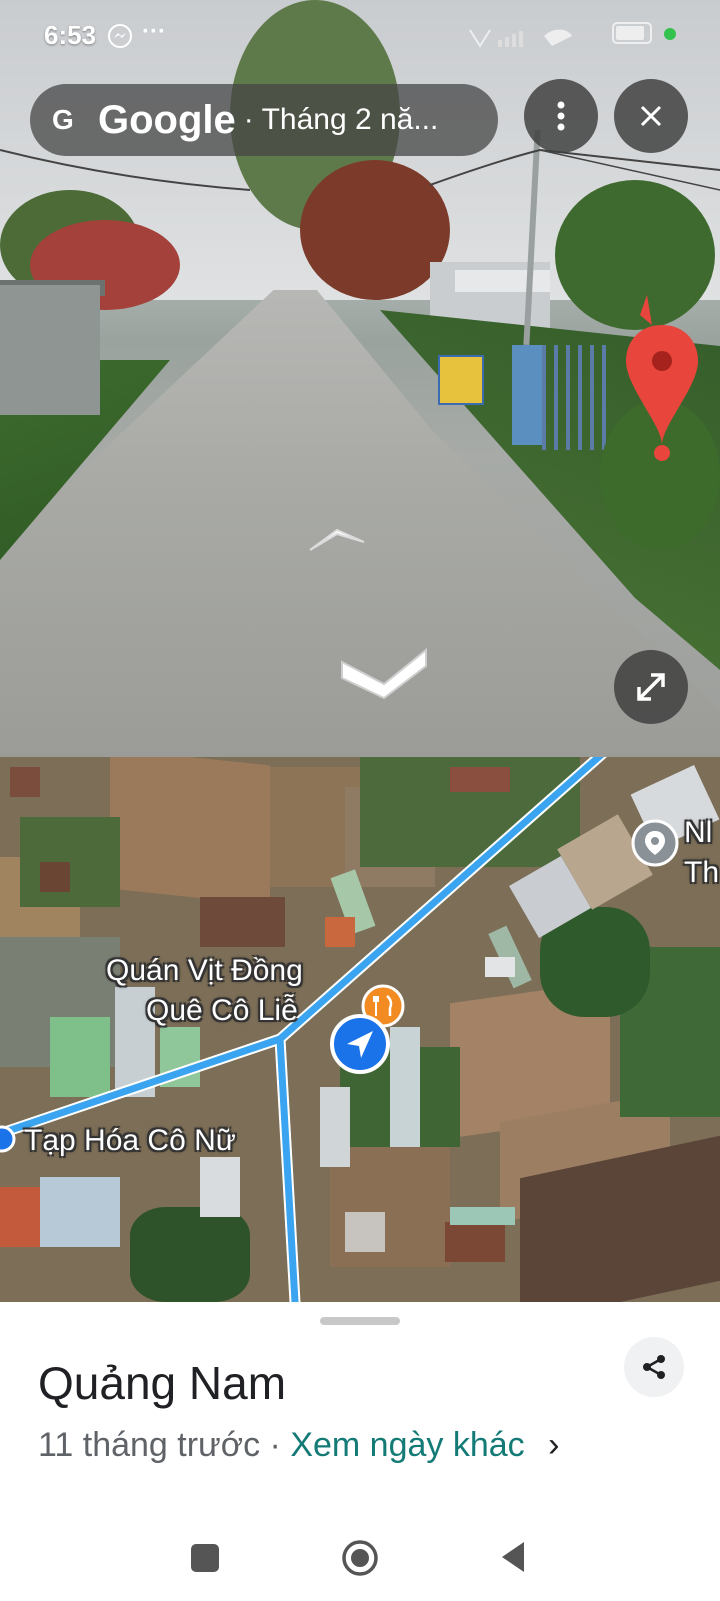 Image resolution: width=720 pixels, height=1601 pixels. What do you see at coordinates (167, 119) in the screenshot?
I see `provider-label: Google` at bounding box center [167, 119].